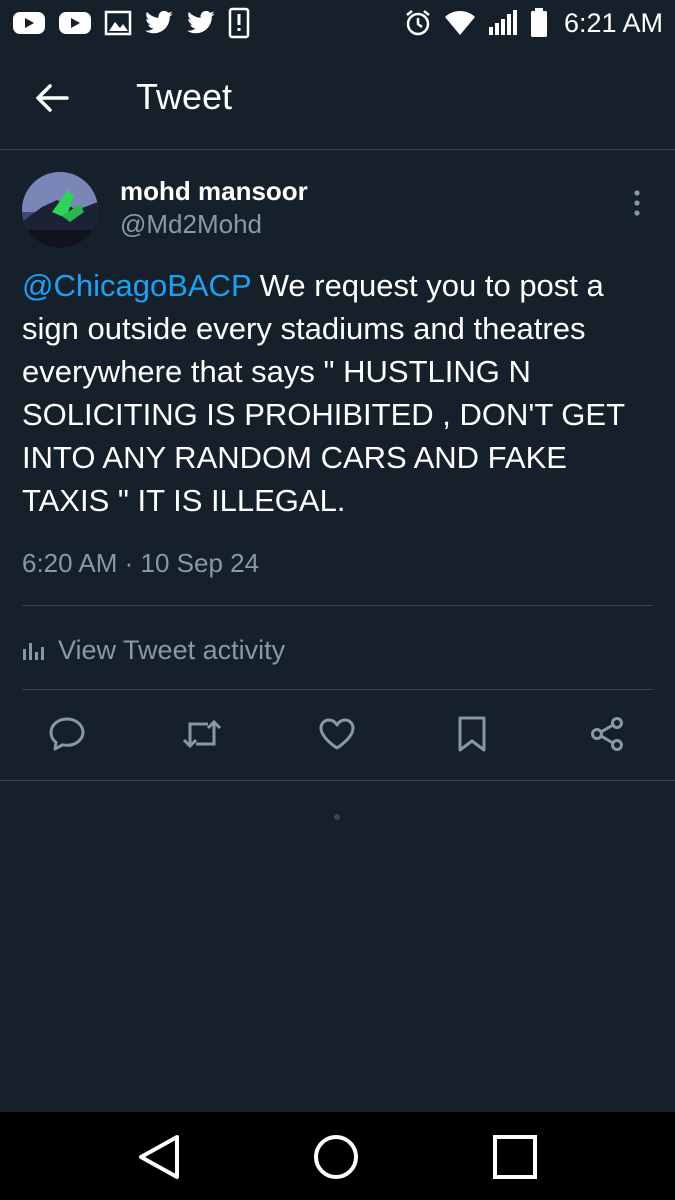 This screenshot has height=1200, width=675. I want to click on square-recents-icon, so click(515, 1157).